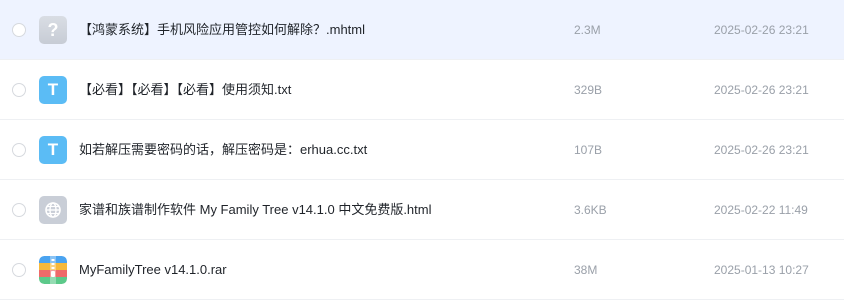  Describe the element at coordinates (153, 270) in the screenshot. I see `file-name: MyFamilyTree v14.1.0.rar` at that location.